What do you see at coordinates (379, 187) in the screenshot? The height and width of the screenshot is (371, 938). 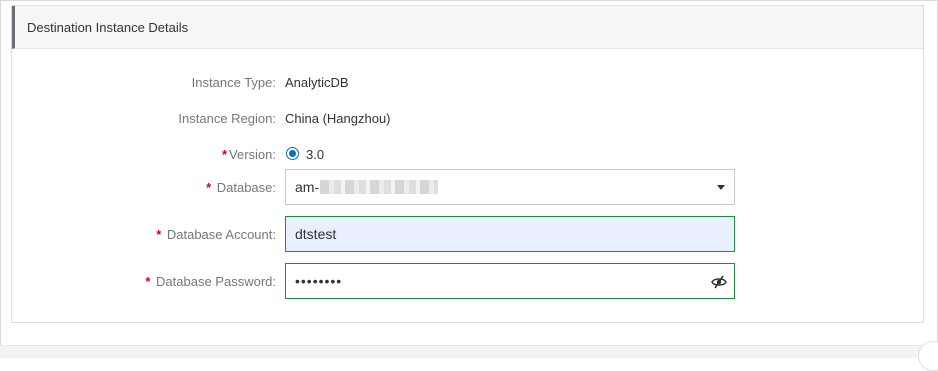 I see `redacted-database-id` at bounding box center [379, 187].